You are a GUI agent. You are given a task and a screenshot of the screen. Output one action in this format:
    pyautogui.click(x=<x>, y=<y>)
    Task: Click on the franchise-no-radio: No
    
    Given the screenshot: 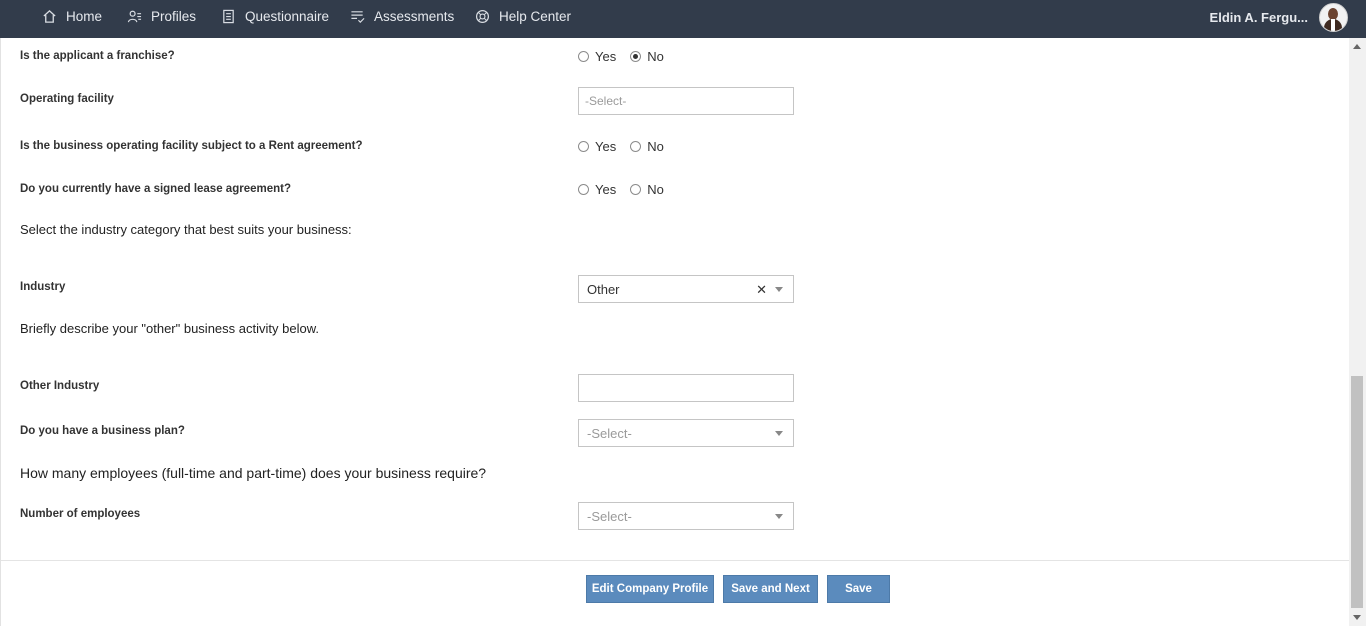 What is the action you would take?
    pyautogui.click(x=647, y=56)
    